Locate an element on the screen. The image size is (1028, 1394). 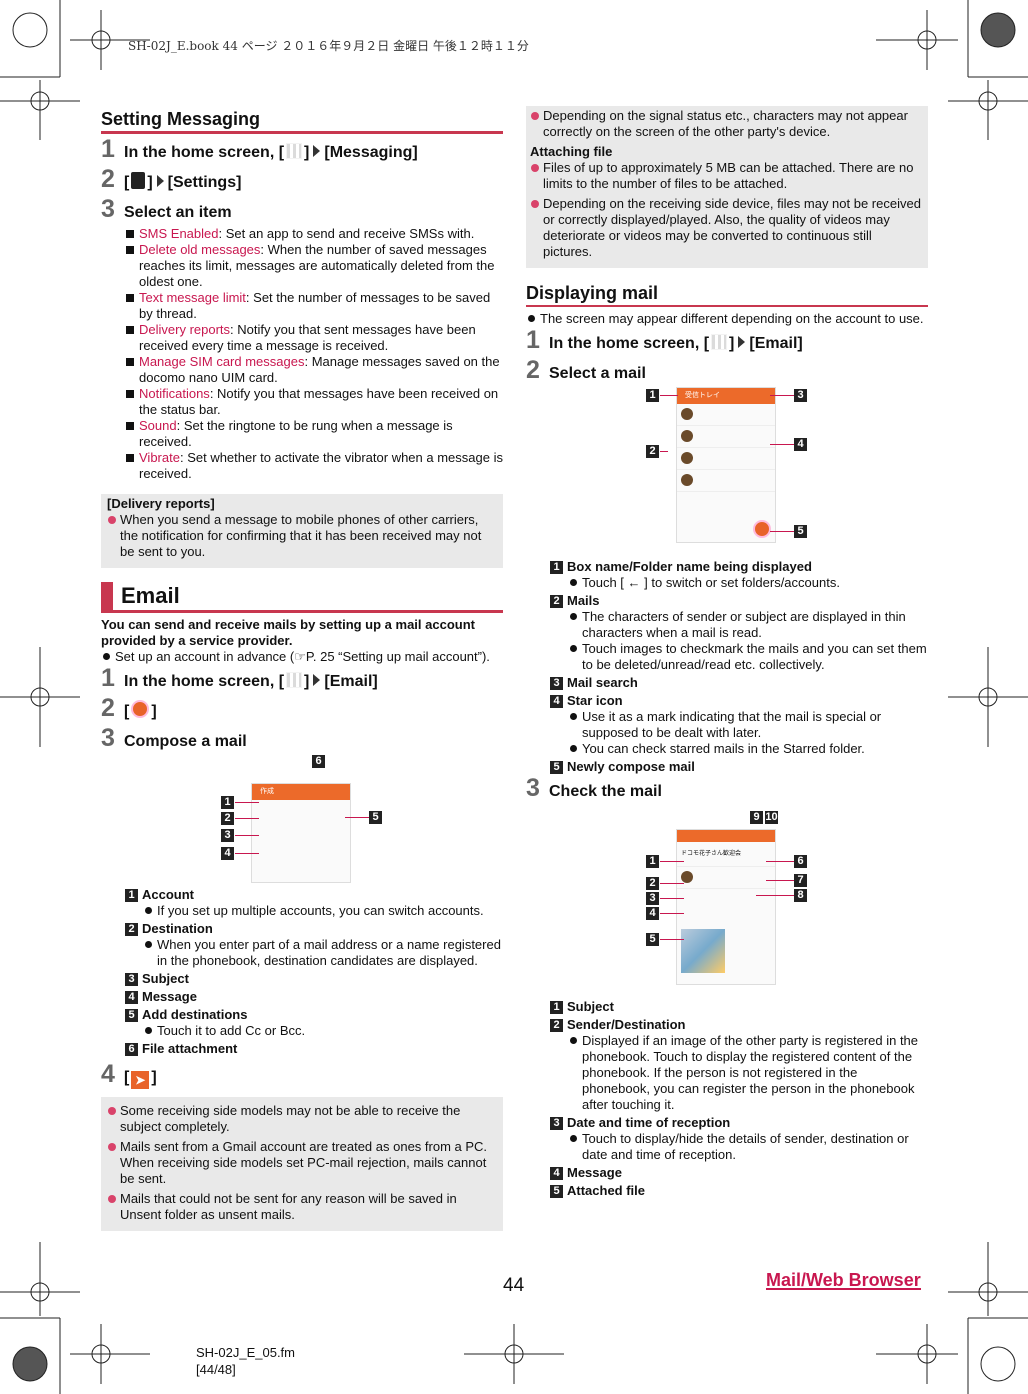
callout-9: 9 is located at coordinates (756, 817).